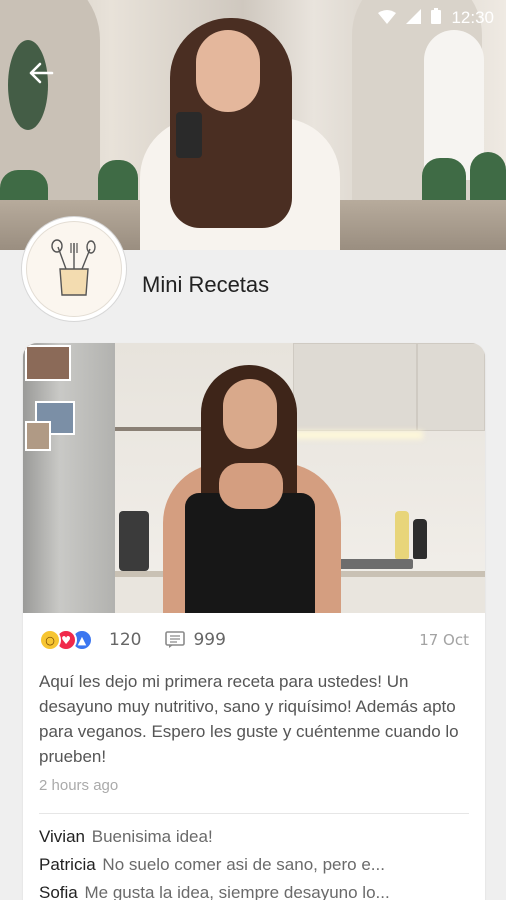 This screenshot has height=900, width=506. I want to click on wow-reaction-icon: ○, so click(50, 640).